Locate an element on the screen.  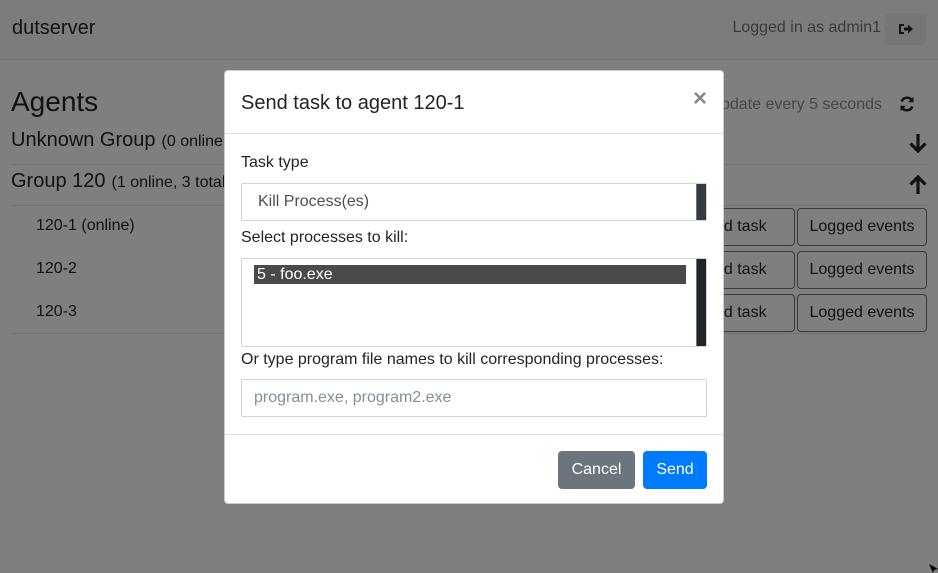
select-processes-label: Select processes to kill: is located at coordinates (325, 237).